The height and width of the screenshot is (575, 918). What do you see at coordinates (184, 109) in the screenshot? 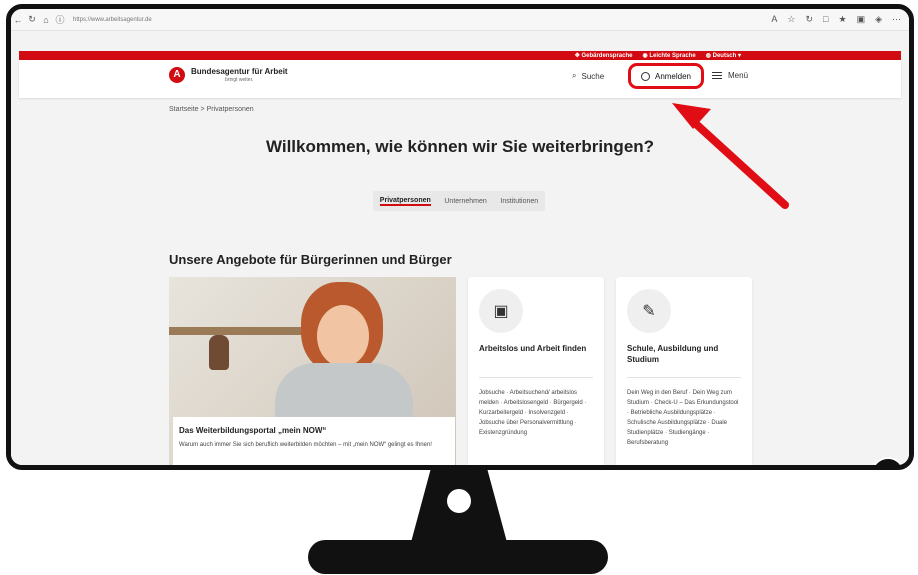
I see `breadcrumb-home: Startseite` at bounding box center [184, 109].